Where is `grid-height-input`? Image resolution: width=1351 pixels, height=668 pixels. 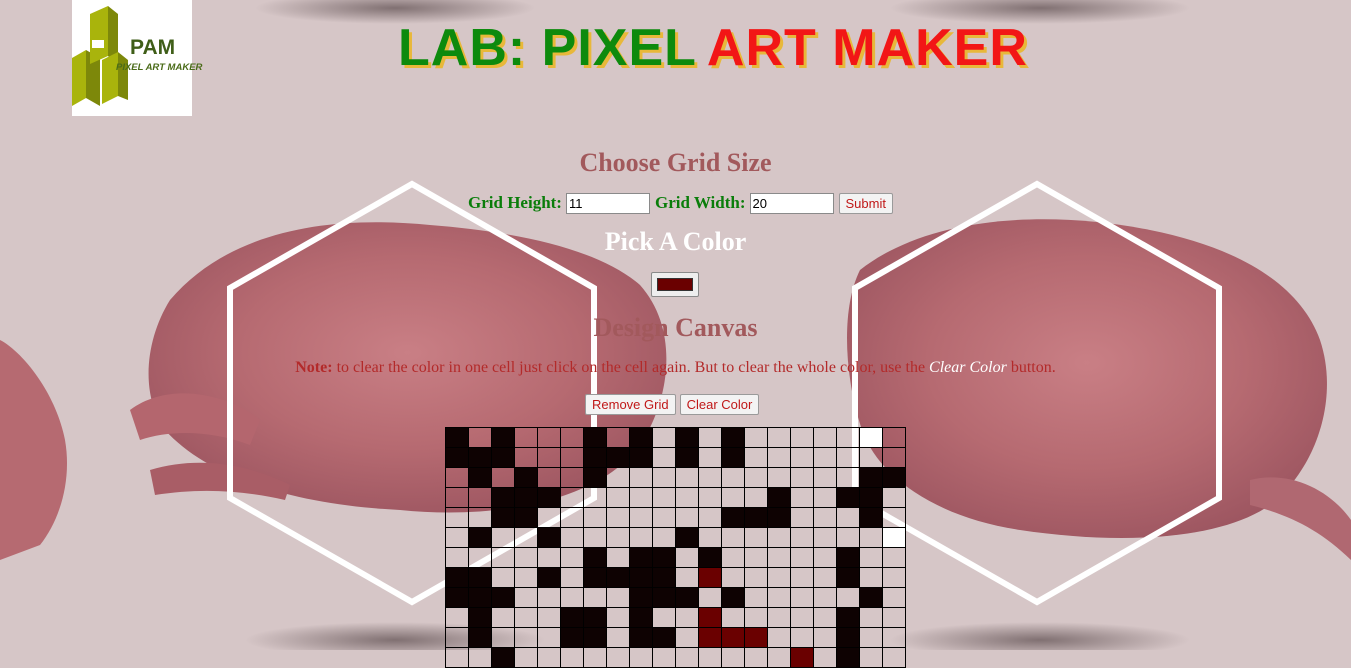
grid-height-input is located at coordinates (607, 203).